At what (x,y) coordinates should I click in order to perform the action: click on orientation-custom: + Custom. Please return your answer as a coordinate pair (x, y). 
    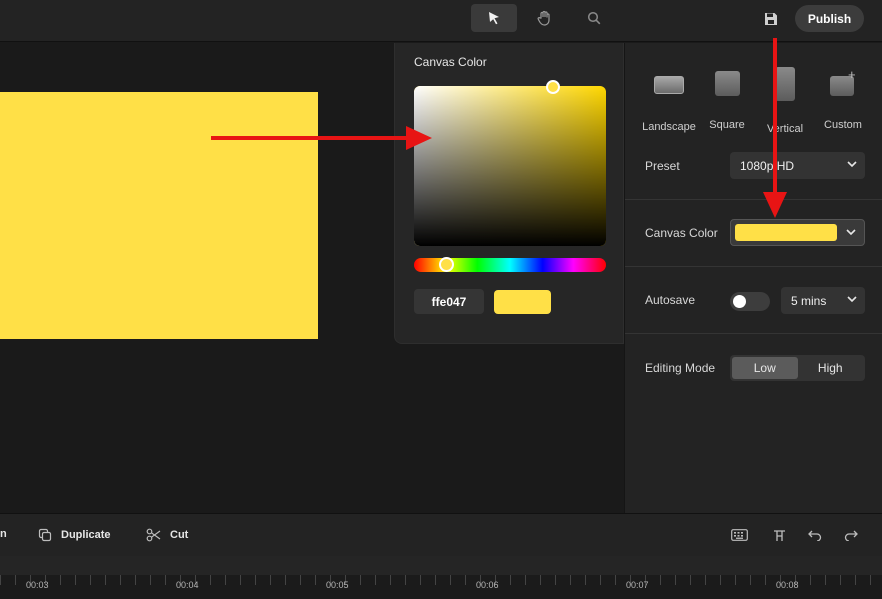
    Looking at the image, I should click on (843, 99).